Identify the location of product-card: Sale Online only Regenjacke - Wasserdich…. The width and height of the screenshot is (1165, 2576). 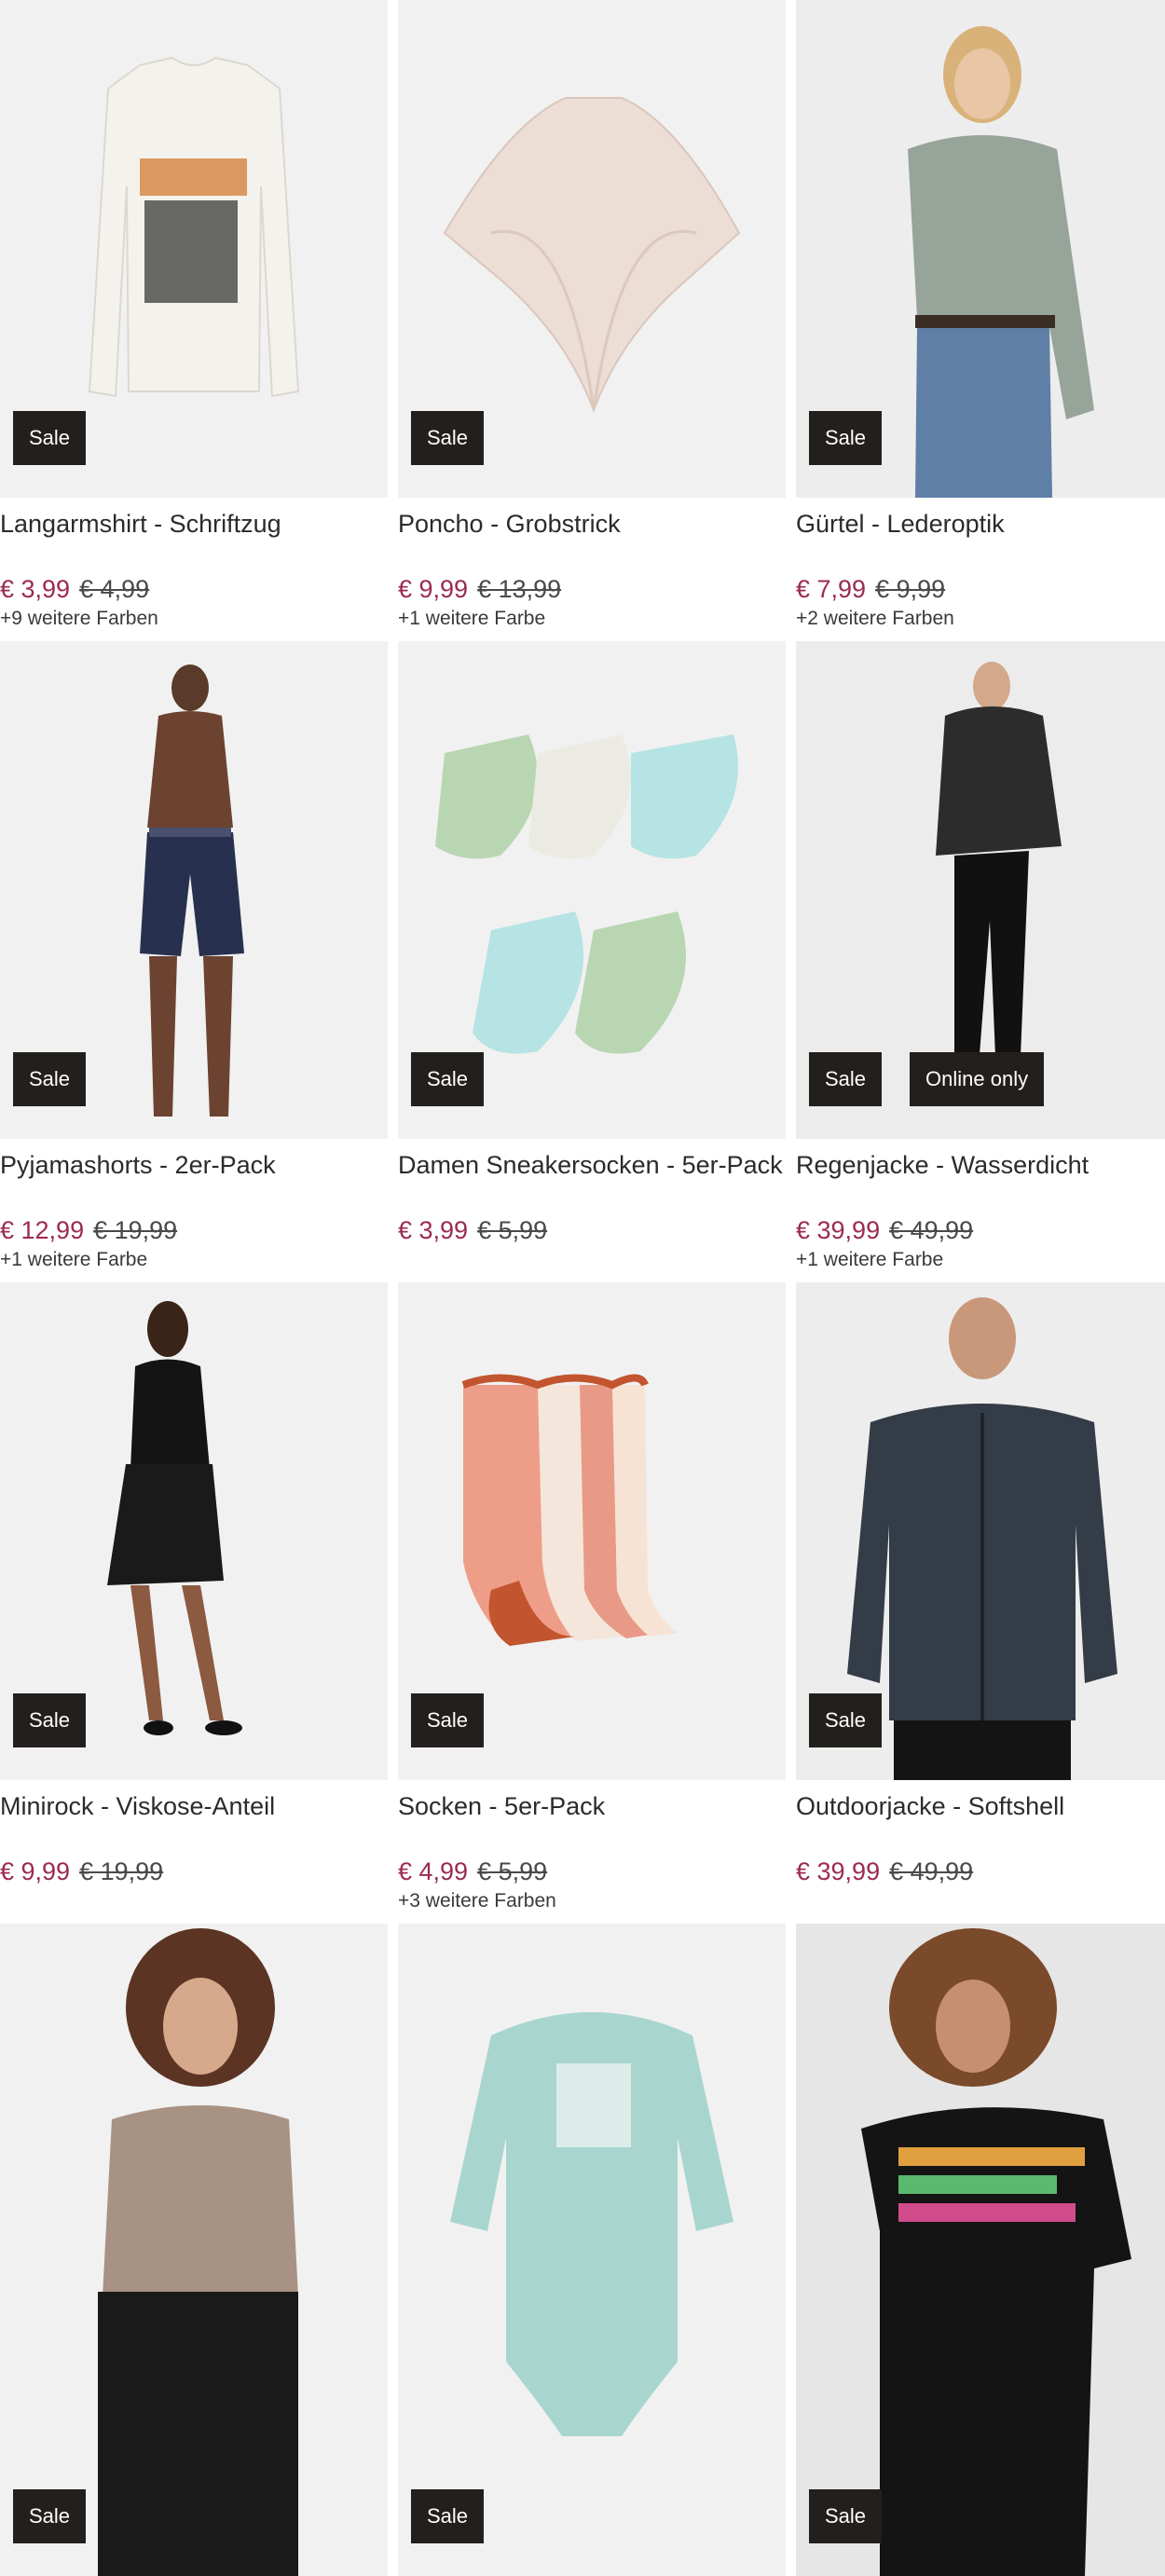
(980, 962).